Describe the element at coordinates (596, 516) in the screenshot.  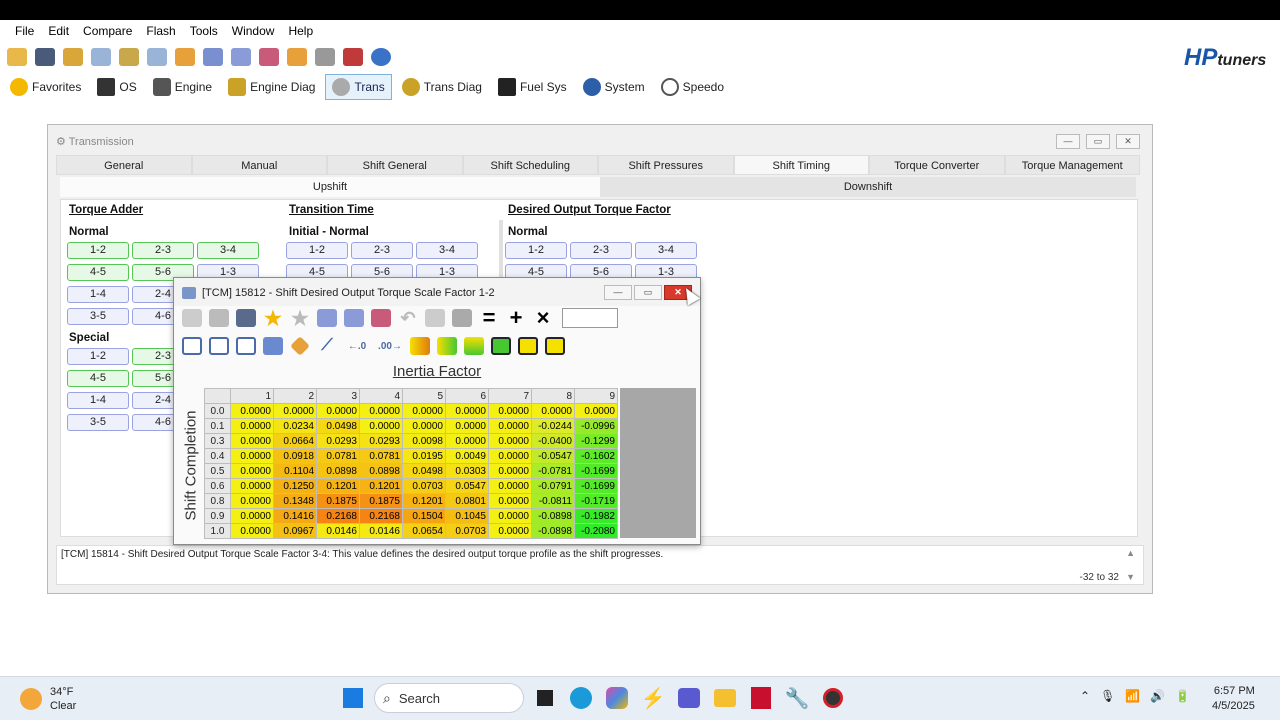
I see `table-cell: -0.1982` at that location.